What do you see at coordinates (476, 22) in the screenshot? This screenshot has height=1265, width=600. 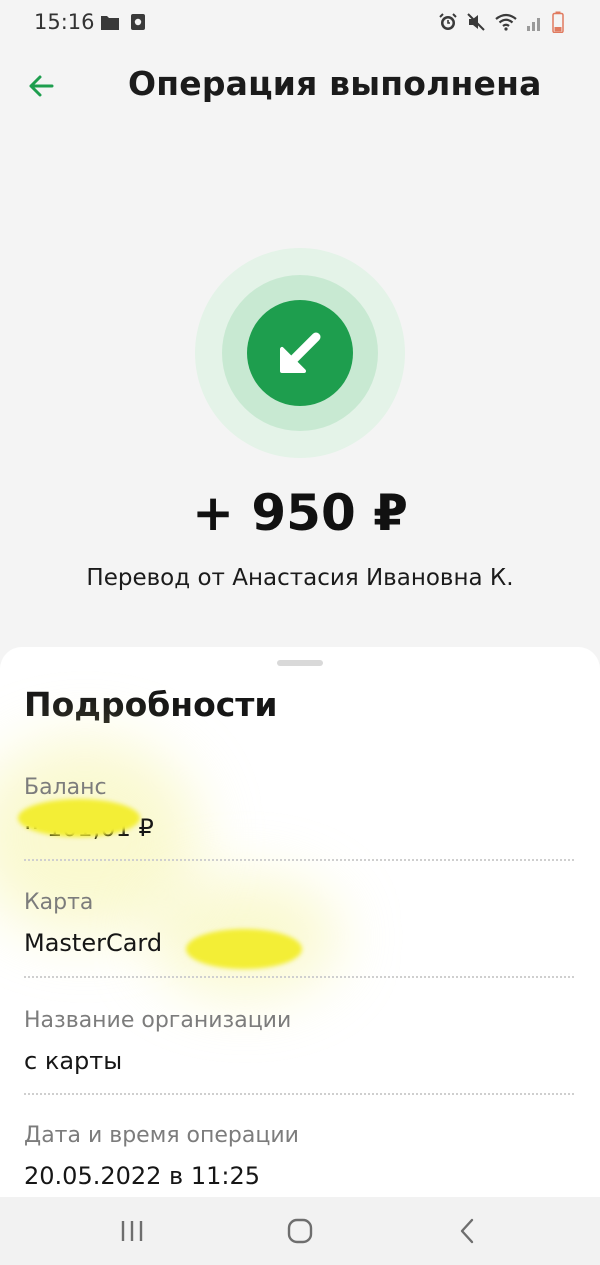 I see `mute-icon` at bounding box center [476, 22].